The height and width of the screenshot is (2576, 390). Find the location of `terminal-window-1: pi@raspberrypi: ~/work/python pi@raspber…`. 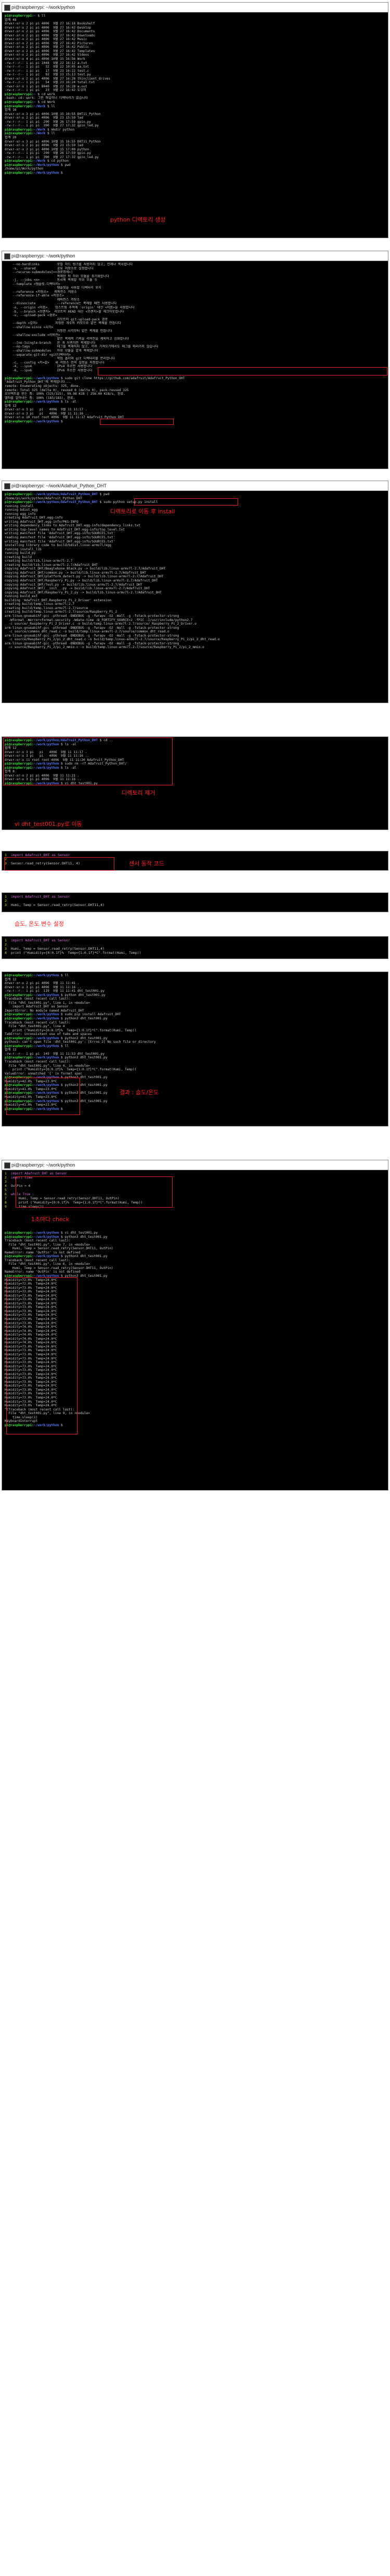

terminal-window-1: pi@raspberrypi: ~/work/python pi@raspber… is located at coordinates (195, 120).